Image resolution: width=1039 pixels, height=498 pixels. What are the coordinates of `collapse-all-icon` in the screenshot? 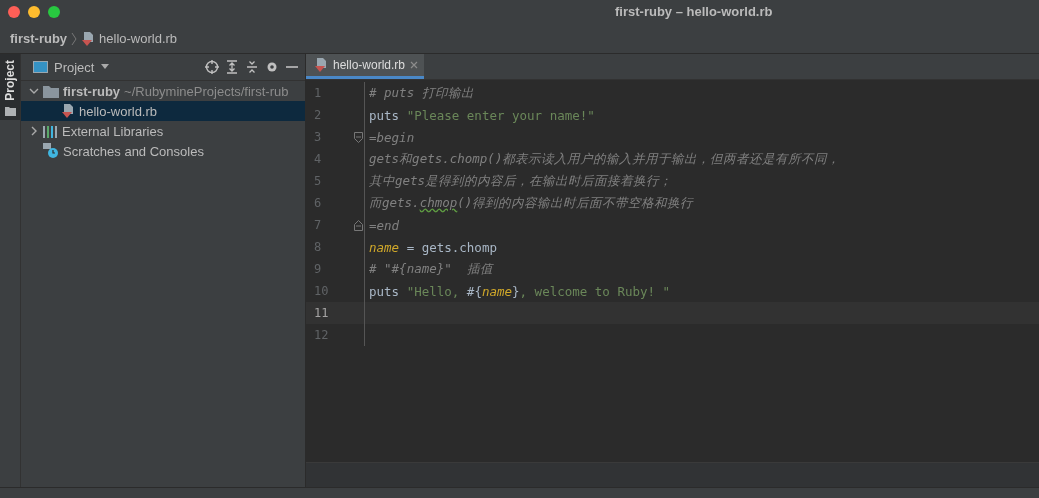 It's located at (252, 67).